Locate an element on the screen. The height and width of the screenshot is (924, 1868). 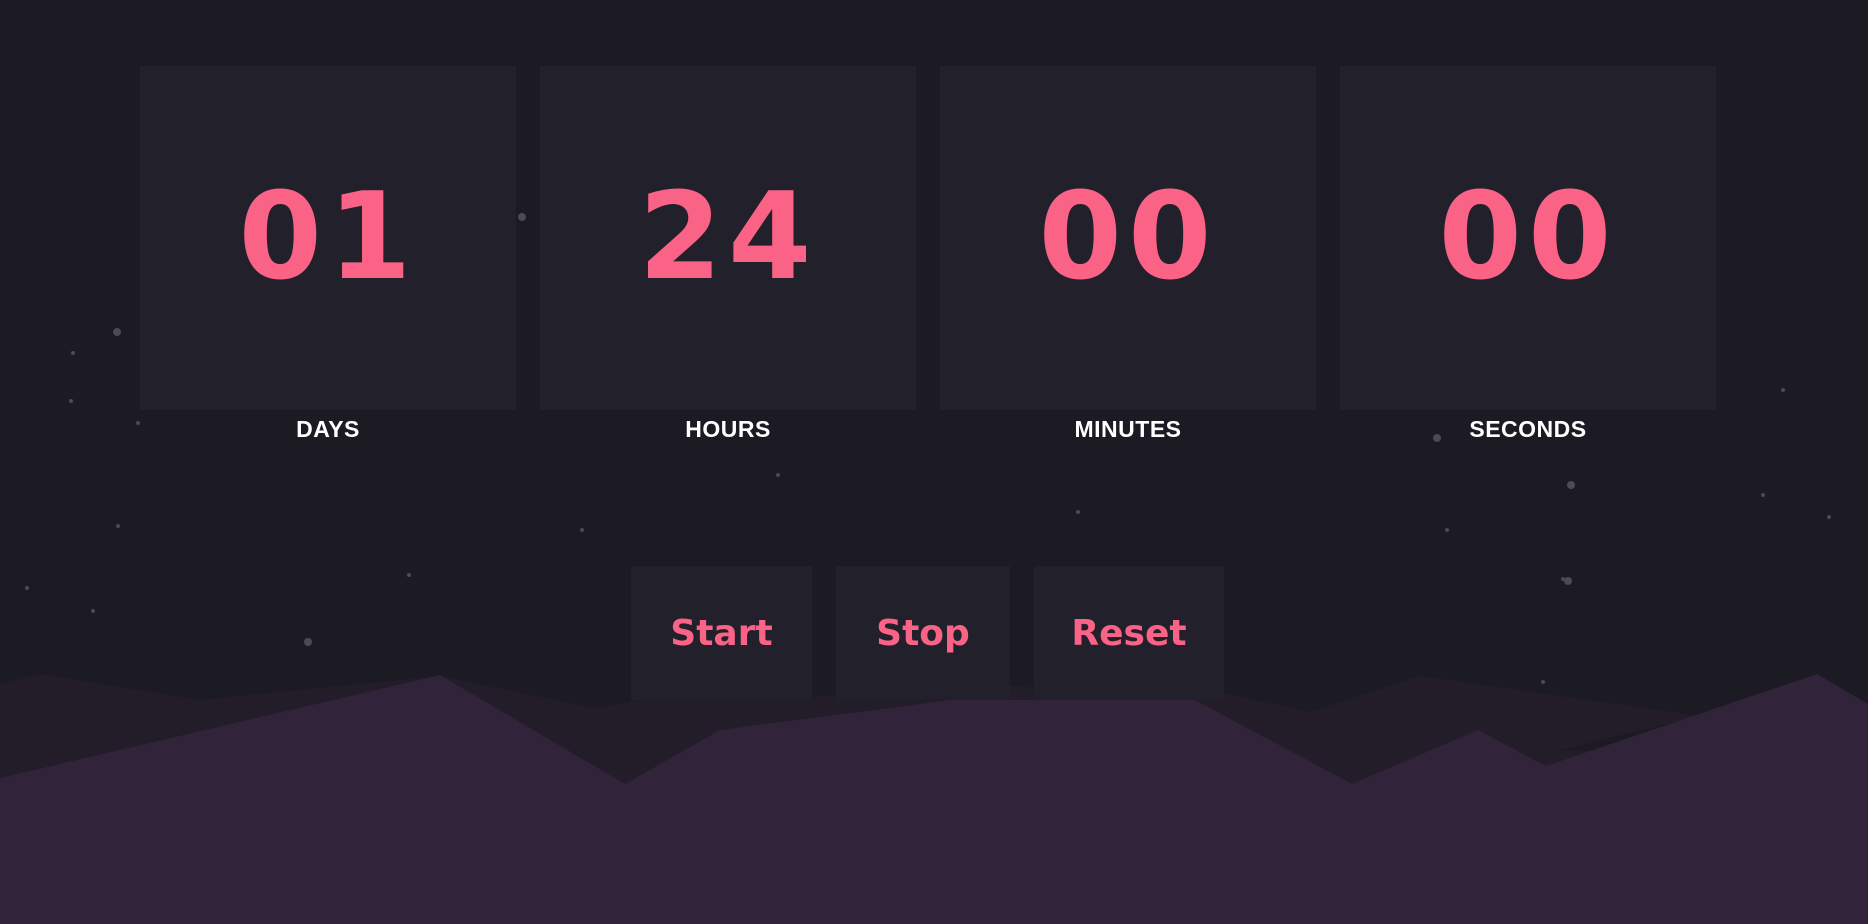
minutes-unit: 00 MINUTES is located at coordinates (1128, 254).